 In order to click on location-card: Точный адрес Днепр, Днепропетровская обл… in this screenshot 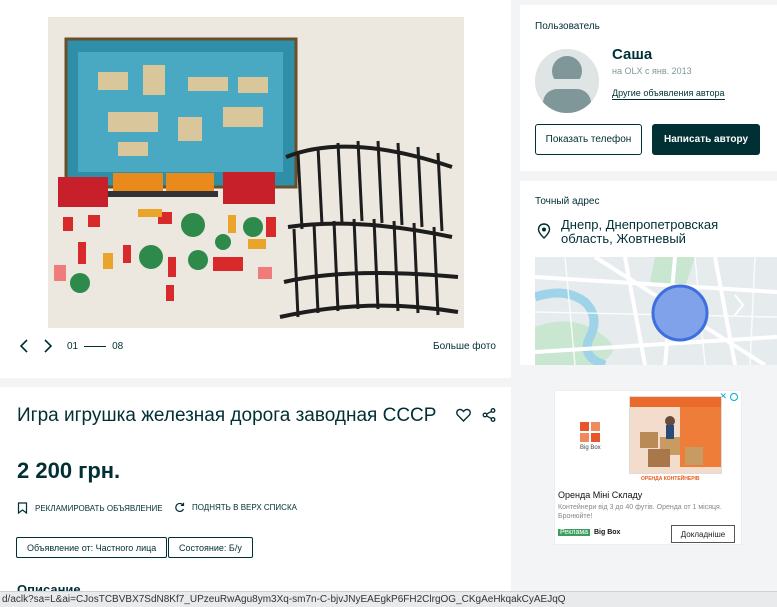, I will do `click(648, 273)`.